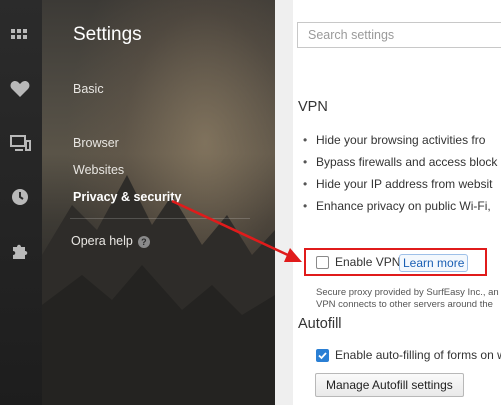  I want to click on enable-vpn-checkbox, so click(322, 262).